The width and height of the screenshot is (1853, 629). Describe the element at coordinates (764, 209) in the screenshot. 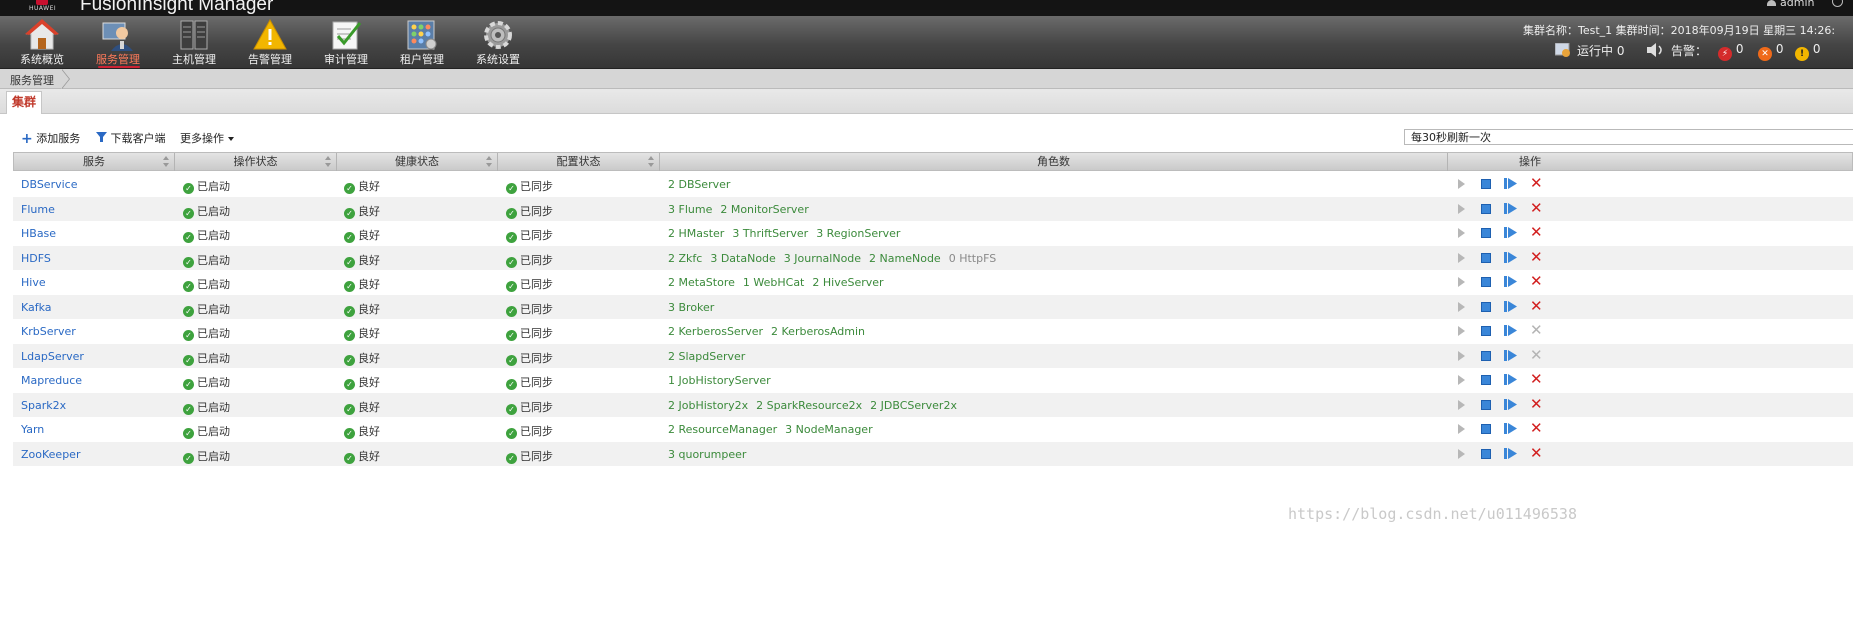

I see `role-count-link: 2 MonitorServer` at that location.